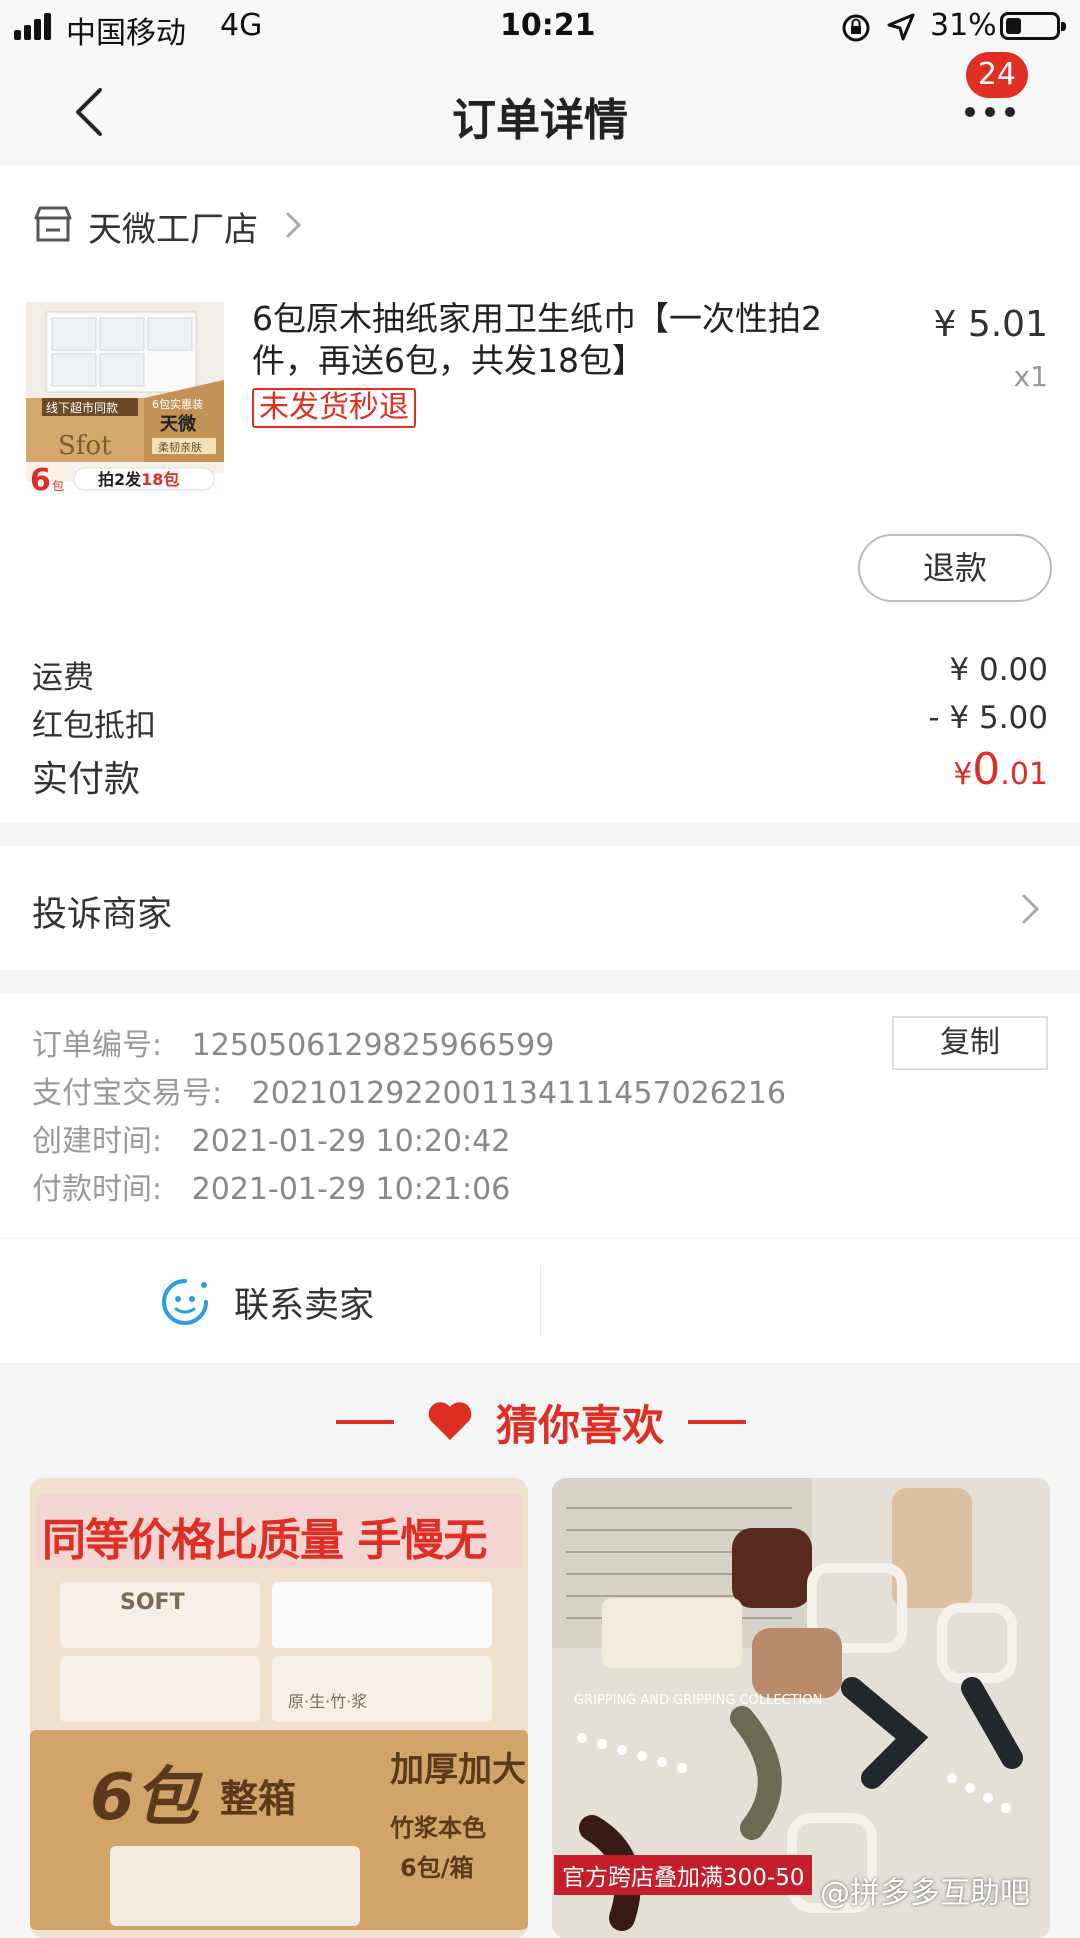 This screenshot has height=1938, width=1080. Describe the element at coordinates (178, 424) in the screenshot. I see `product-image-brand-cn: 天微` at that location.